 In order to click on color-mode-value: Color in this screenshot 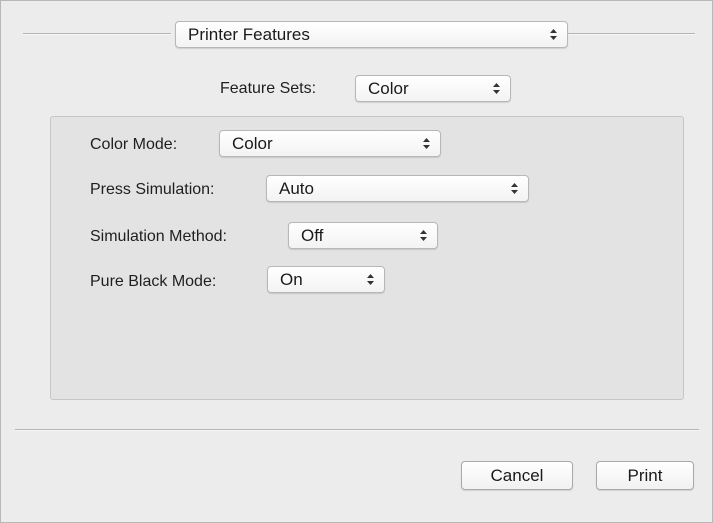, I will do `click(252, 143)`.